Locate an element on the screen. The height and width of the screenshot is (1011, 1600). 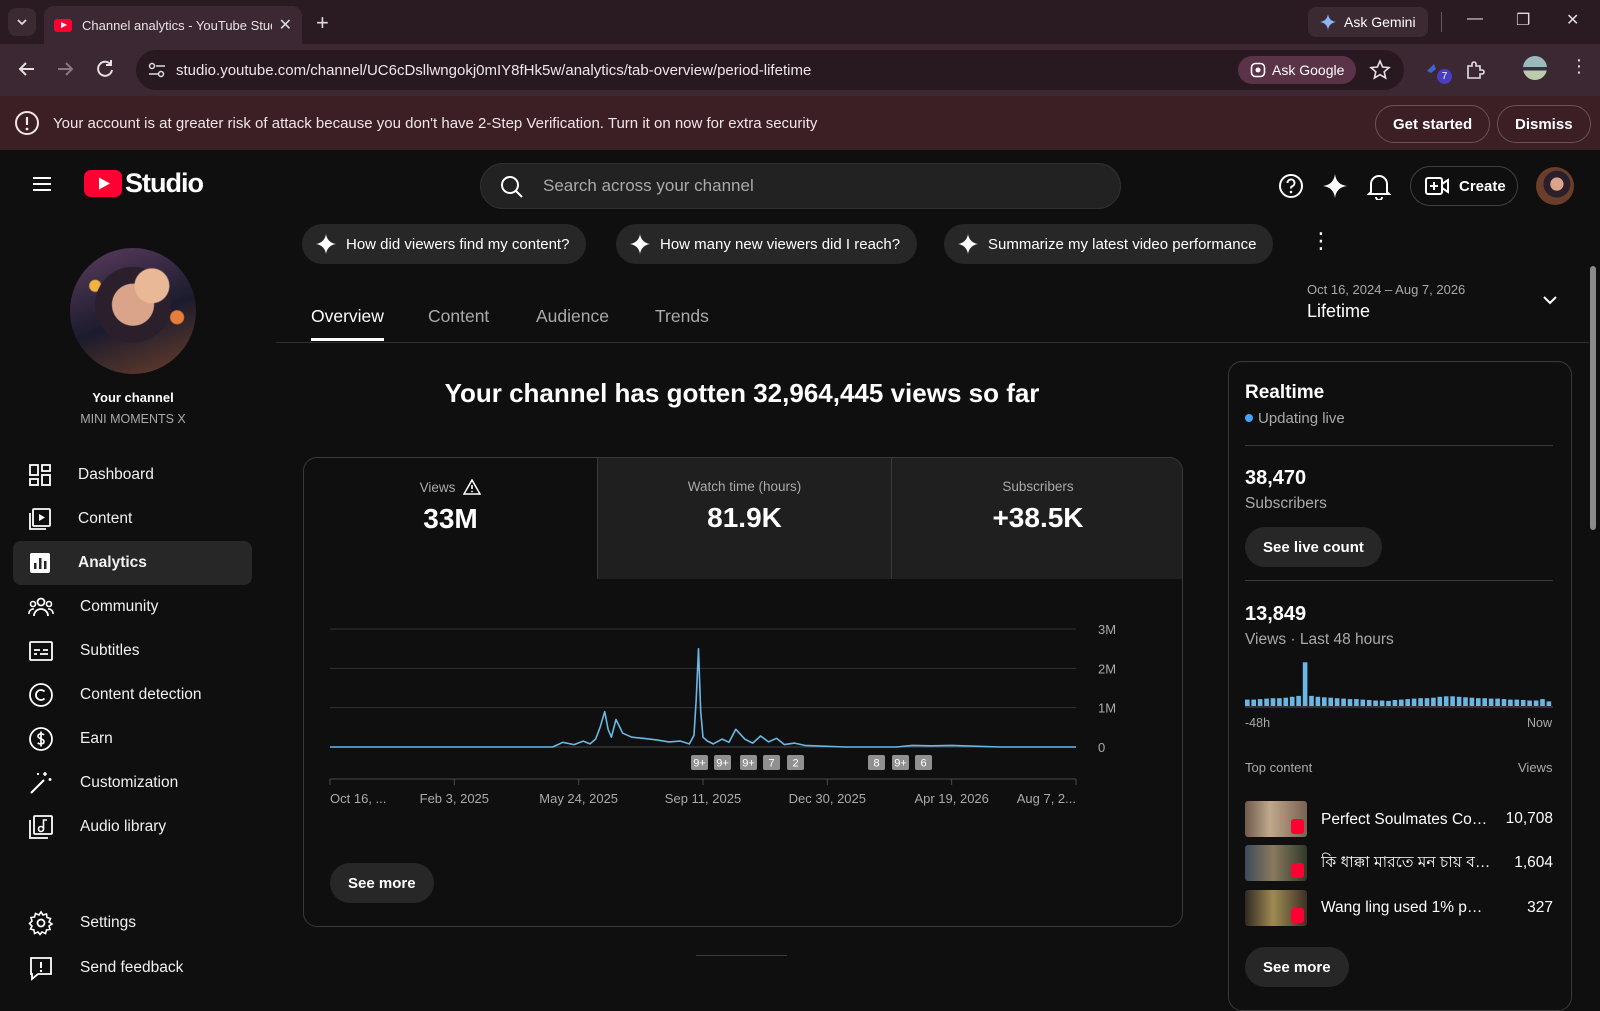
realtime-bar-chart is located at coordinates (1399, 685).